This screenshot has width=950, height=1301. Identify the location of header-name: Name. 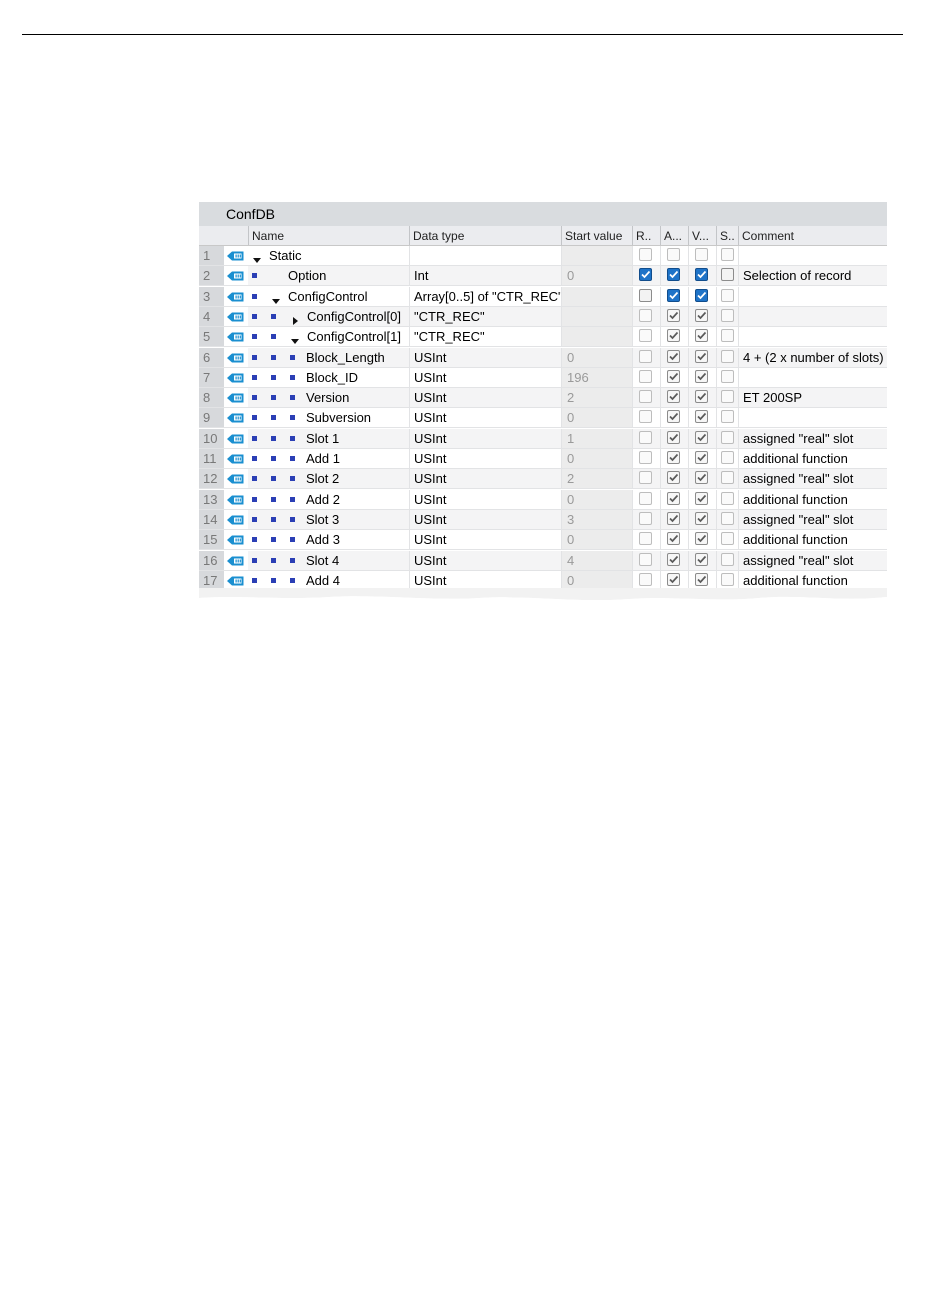
(328, 235).